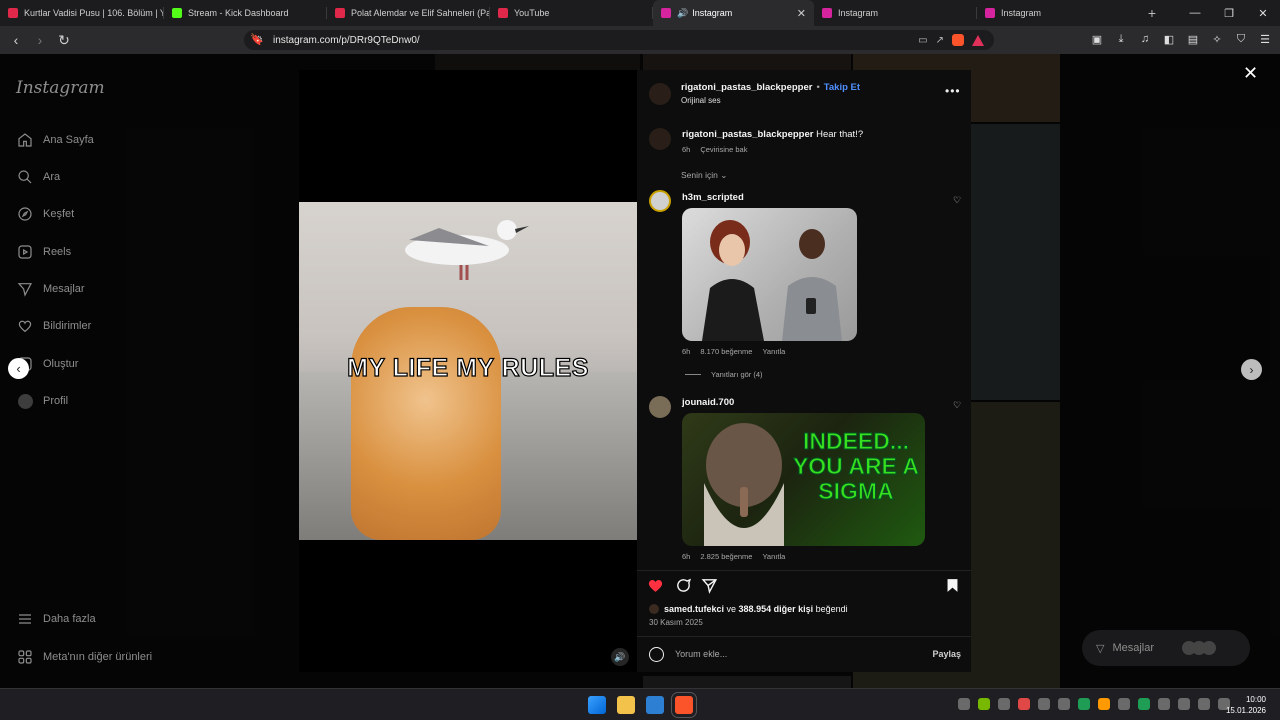  I want to click on comment-likes: 2.825 beğenme, so click(726, 556).